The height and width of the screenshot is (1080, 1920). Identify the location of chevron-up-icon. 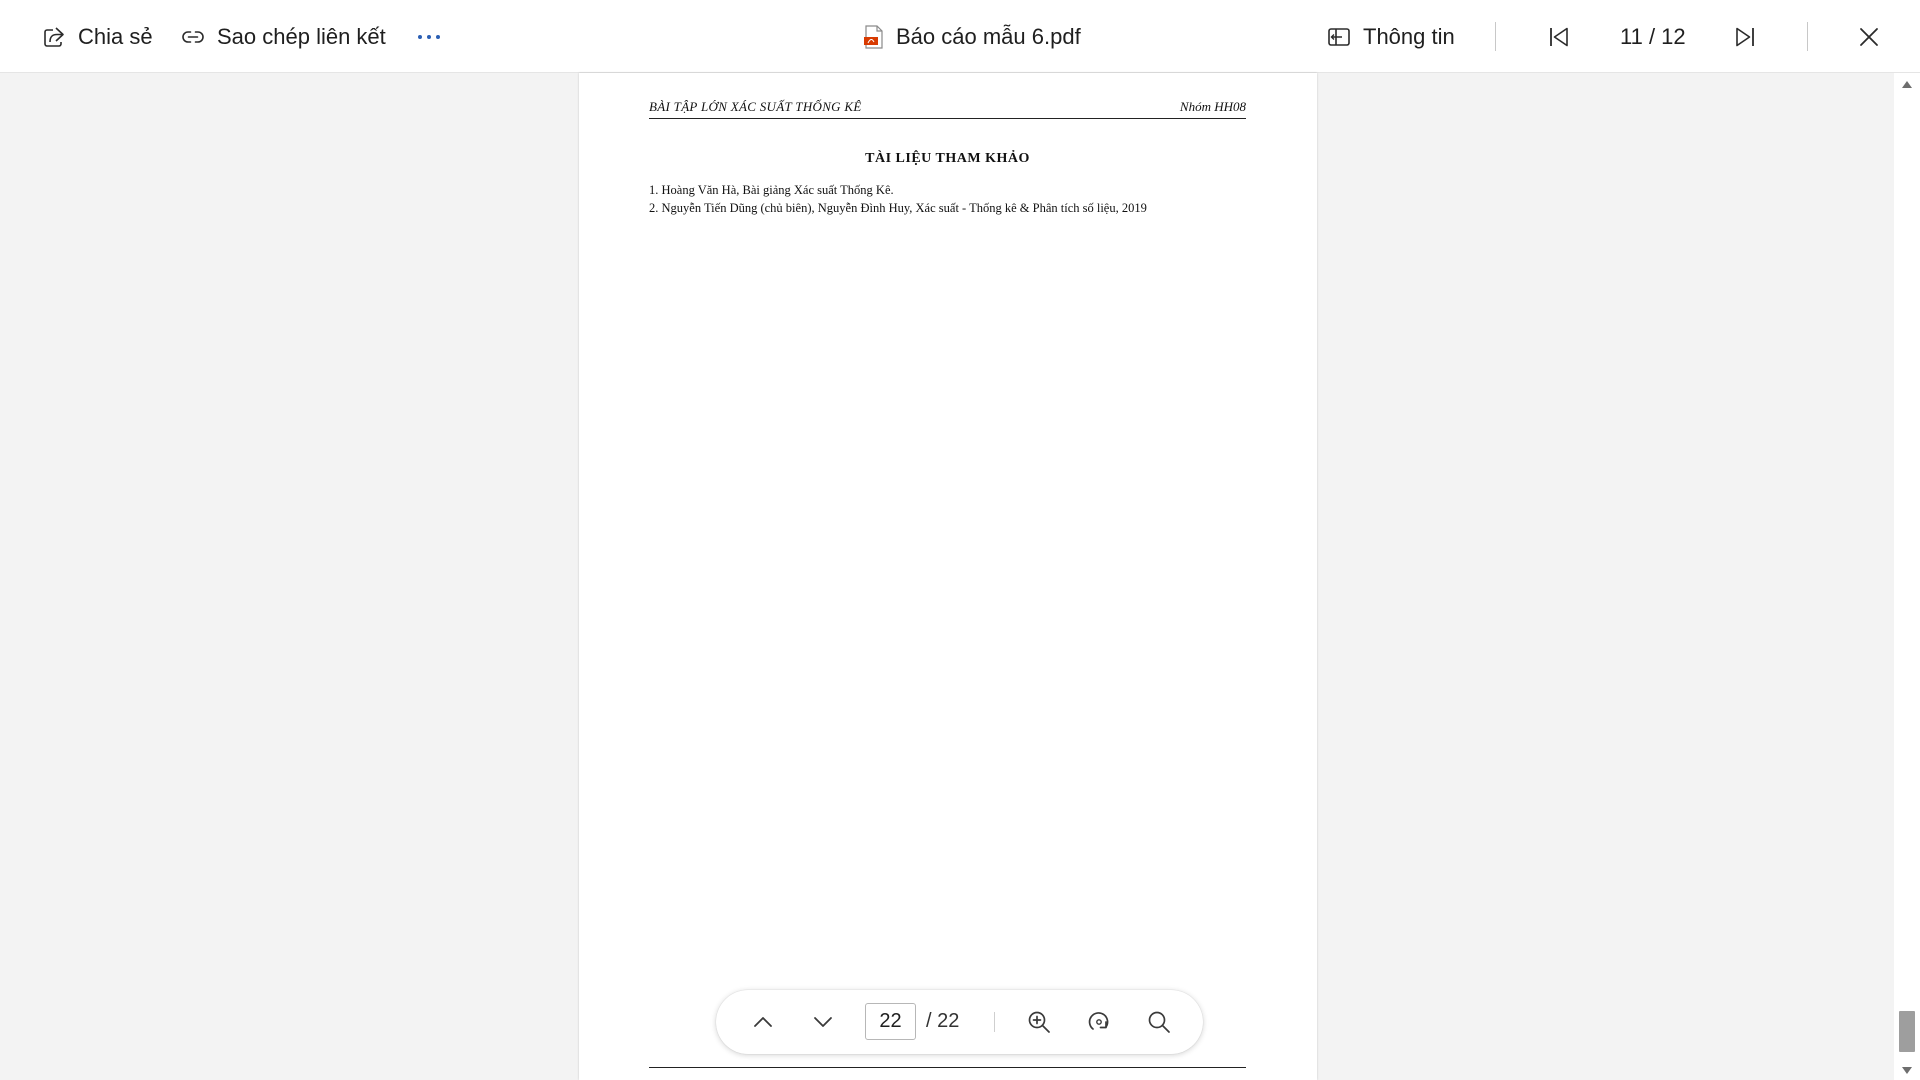
(763, 1022).